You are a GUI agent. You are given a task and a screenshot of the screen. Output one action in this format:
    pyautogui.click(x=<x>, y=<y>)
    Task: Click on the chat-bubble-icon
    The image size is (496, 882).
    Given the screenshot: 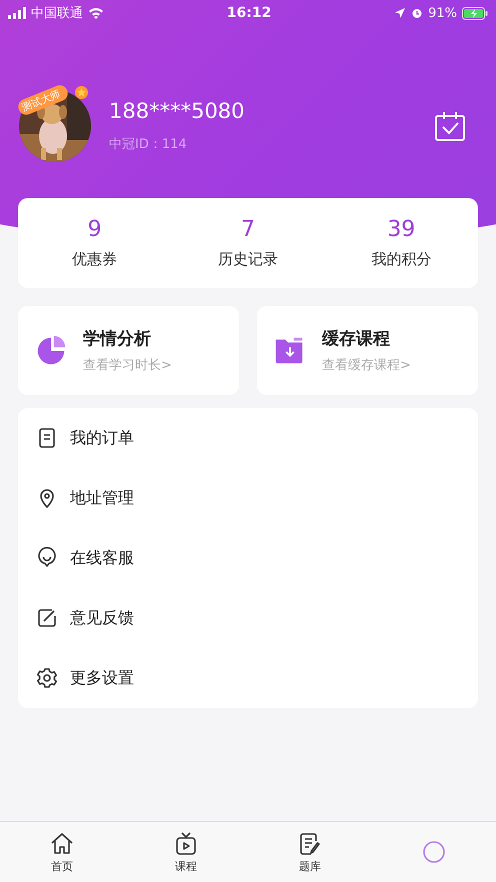 What is the action you would take?
    pyautogui.click(x=47, y=558)
    